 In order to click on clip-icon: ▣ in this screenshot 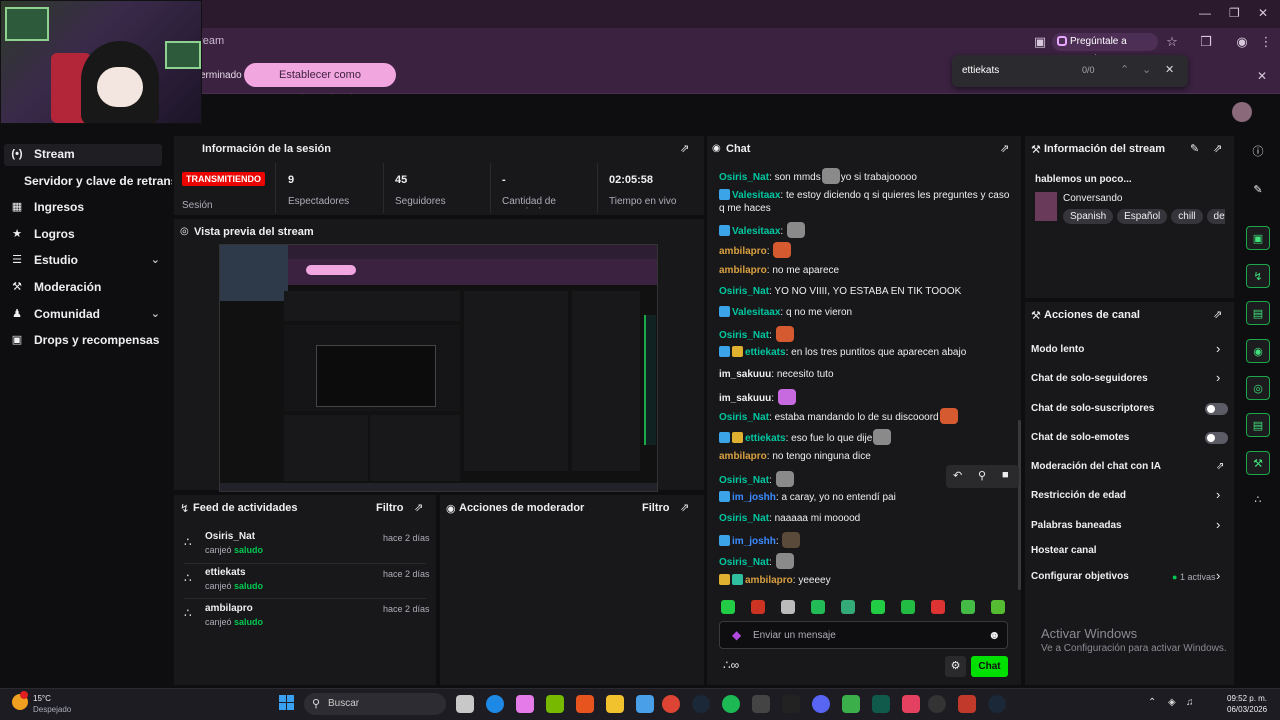, I will do `click(1258, 238)`.